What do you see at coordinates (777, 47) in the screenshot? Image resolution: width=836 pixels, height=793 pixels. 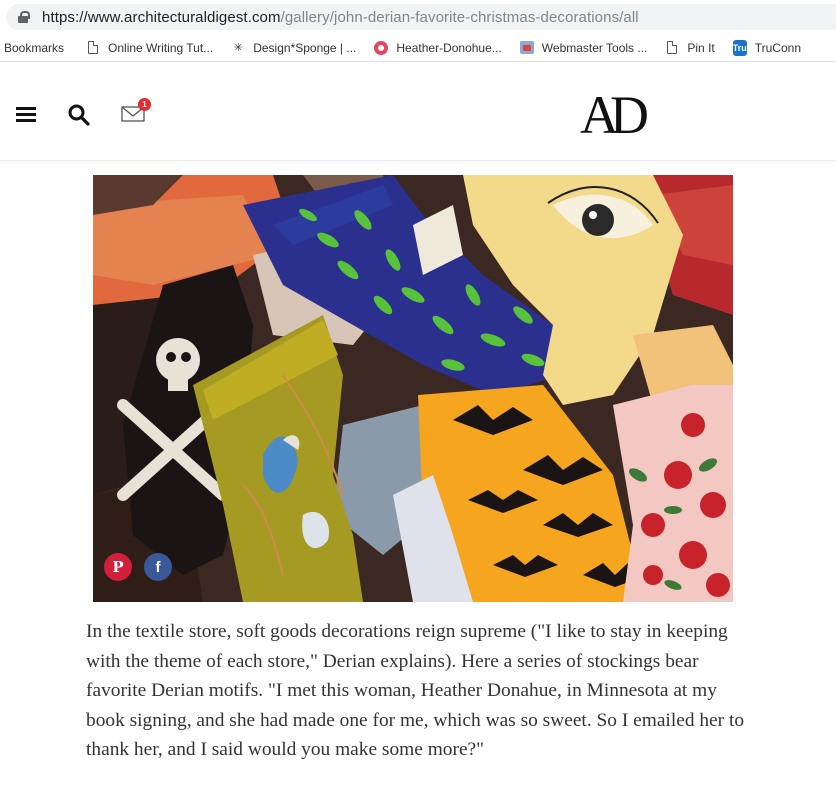 I see `bookmark-label: TruConn` at bounding box center [777, 47].